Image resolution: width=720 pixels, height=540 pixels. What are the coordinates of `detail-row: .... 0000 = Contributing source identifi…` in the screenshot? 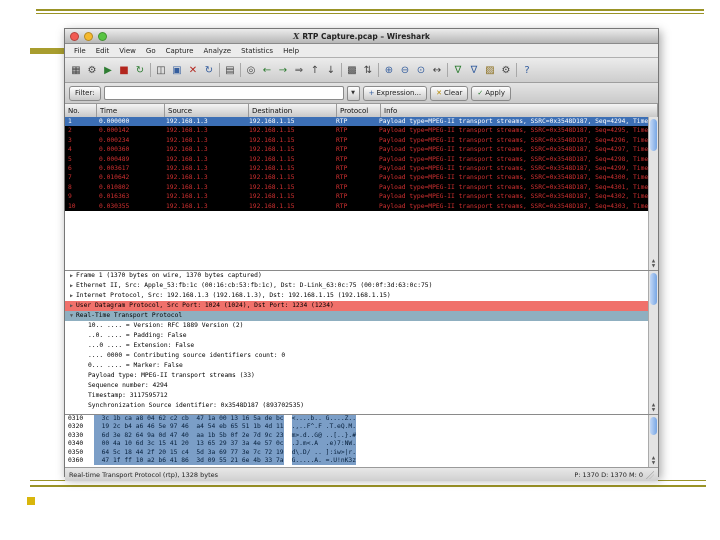 It's located at (357, 356).